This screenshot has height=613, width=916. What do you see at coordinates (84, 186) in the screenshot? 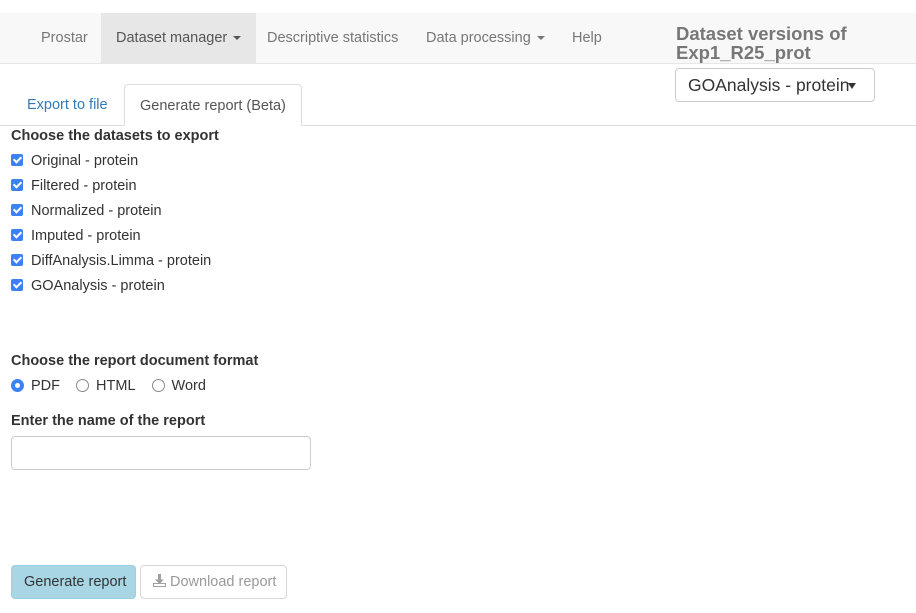
I see `dataset-checkbox-label: Filtered - protein` at bounding box center [84, 186].